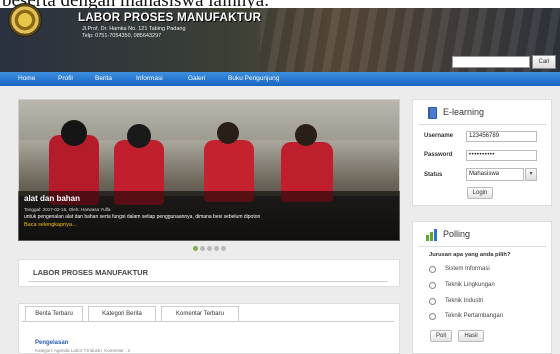 This screenshot has height=354, width=560. I want to click on poll-option-label: Sistem Informasi, so click(467, 269).